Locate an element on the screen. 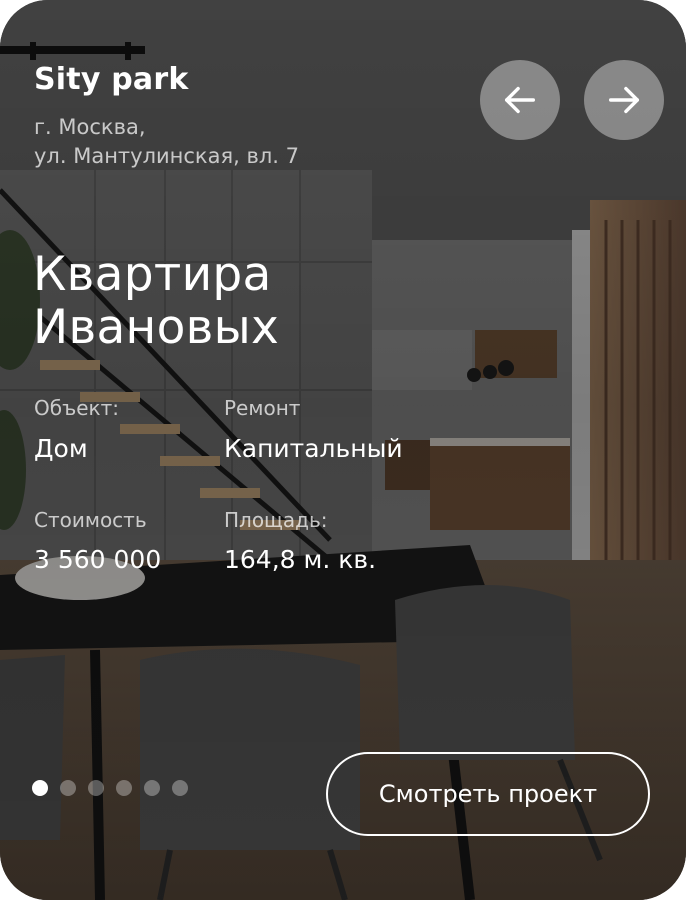 Image resolution: width=686 pixels, height=900 pixels. cost-value: 3 560 000 is located at coordinates (98, 559).